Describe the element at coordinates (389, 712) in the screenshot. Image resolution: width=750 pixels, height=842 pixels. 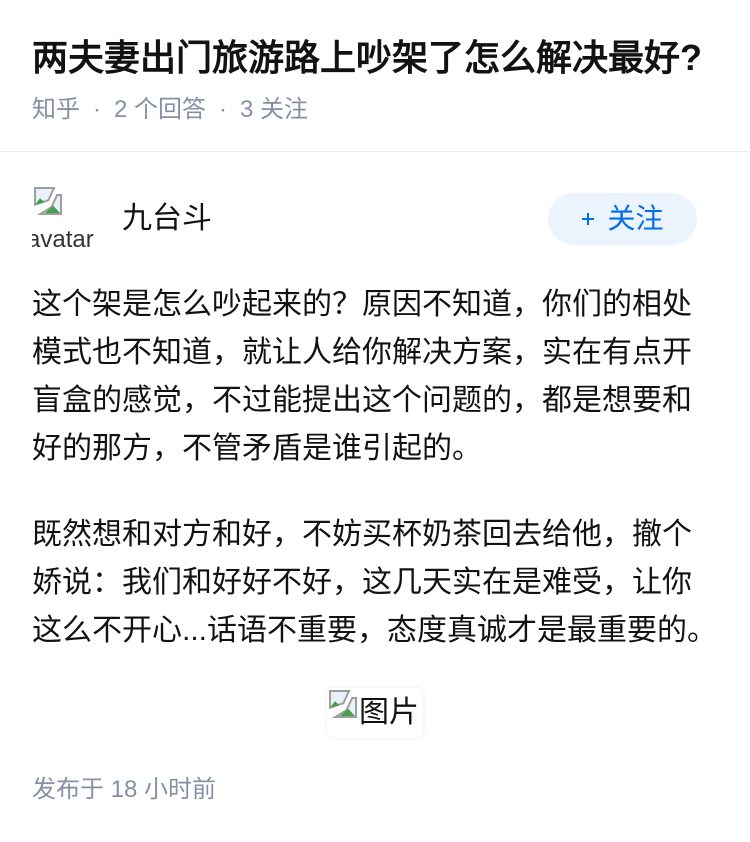
I see `image-alt-text: 图片` at that location.